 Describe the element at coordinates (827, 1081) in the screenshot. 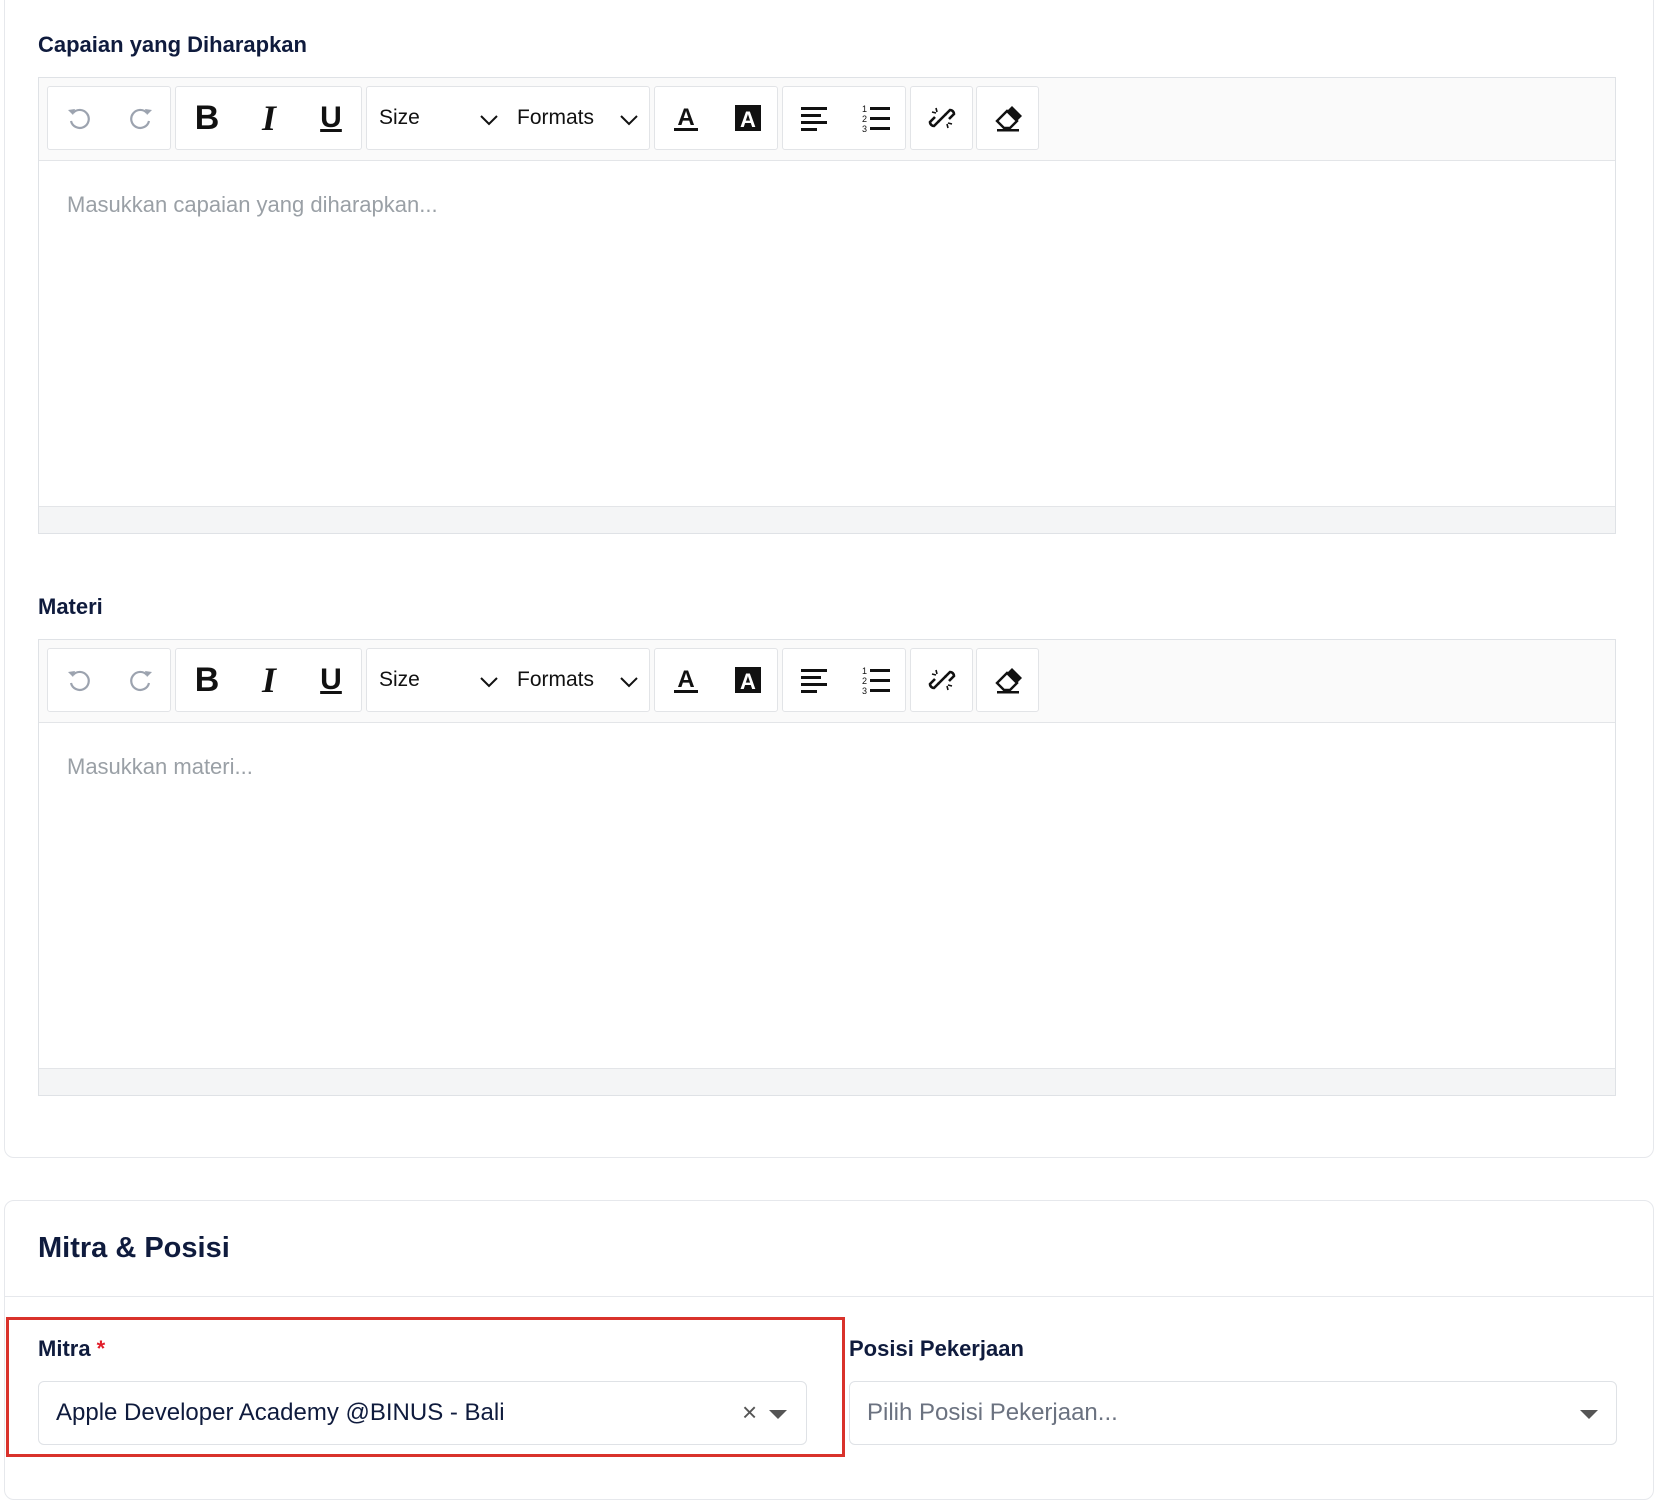

I see `materi-statusbar` at that location.